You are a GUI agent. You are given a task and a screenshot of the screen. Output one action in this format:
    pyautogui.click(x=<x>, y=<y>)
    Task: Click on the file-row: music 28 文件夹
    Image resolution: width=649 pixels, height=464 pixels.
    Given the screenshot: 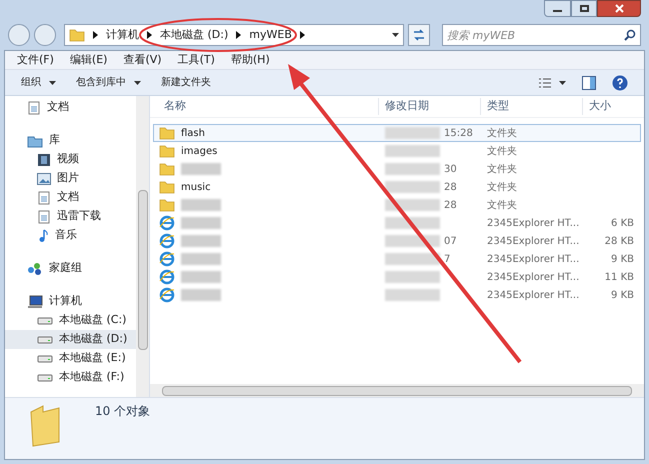 What is the action you would take?
    pyautogui.click(x=397, y=187)
    